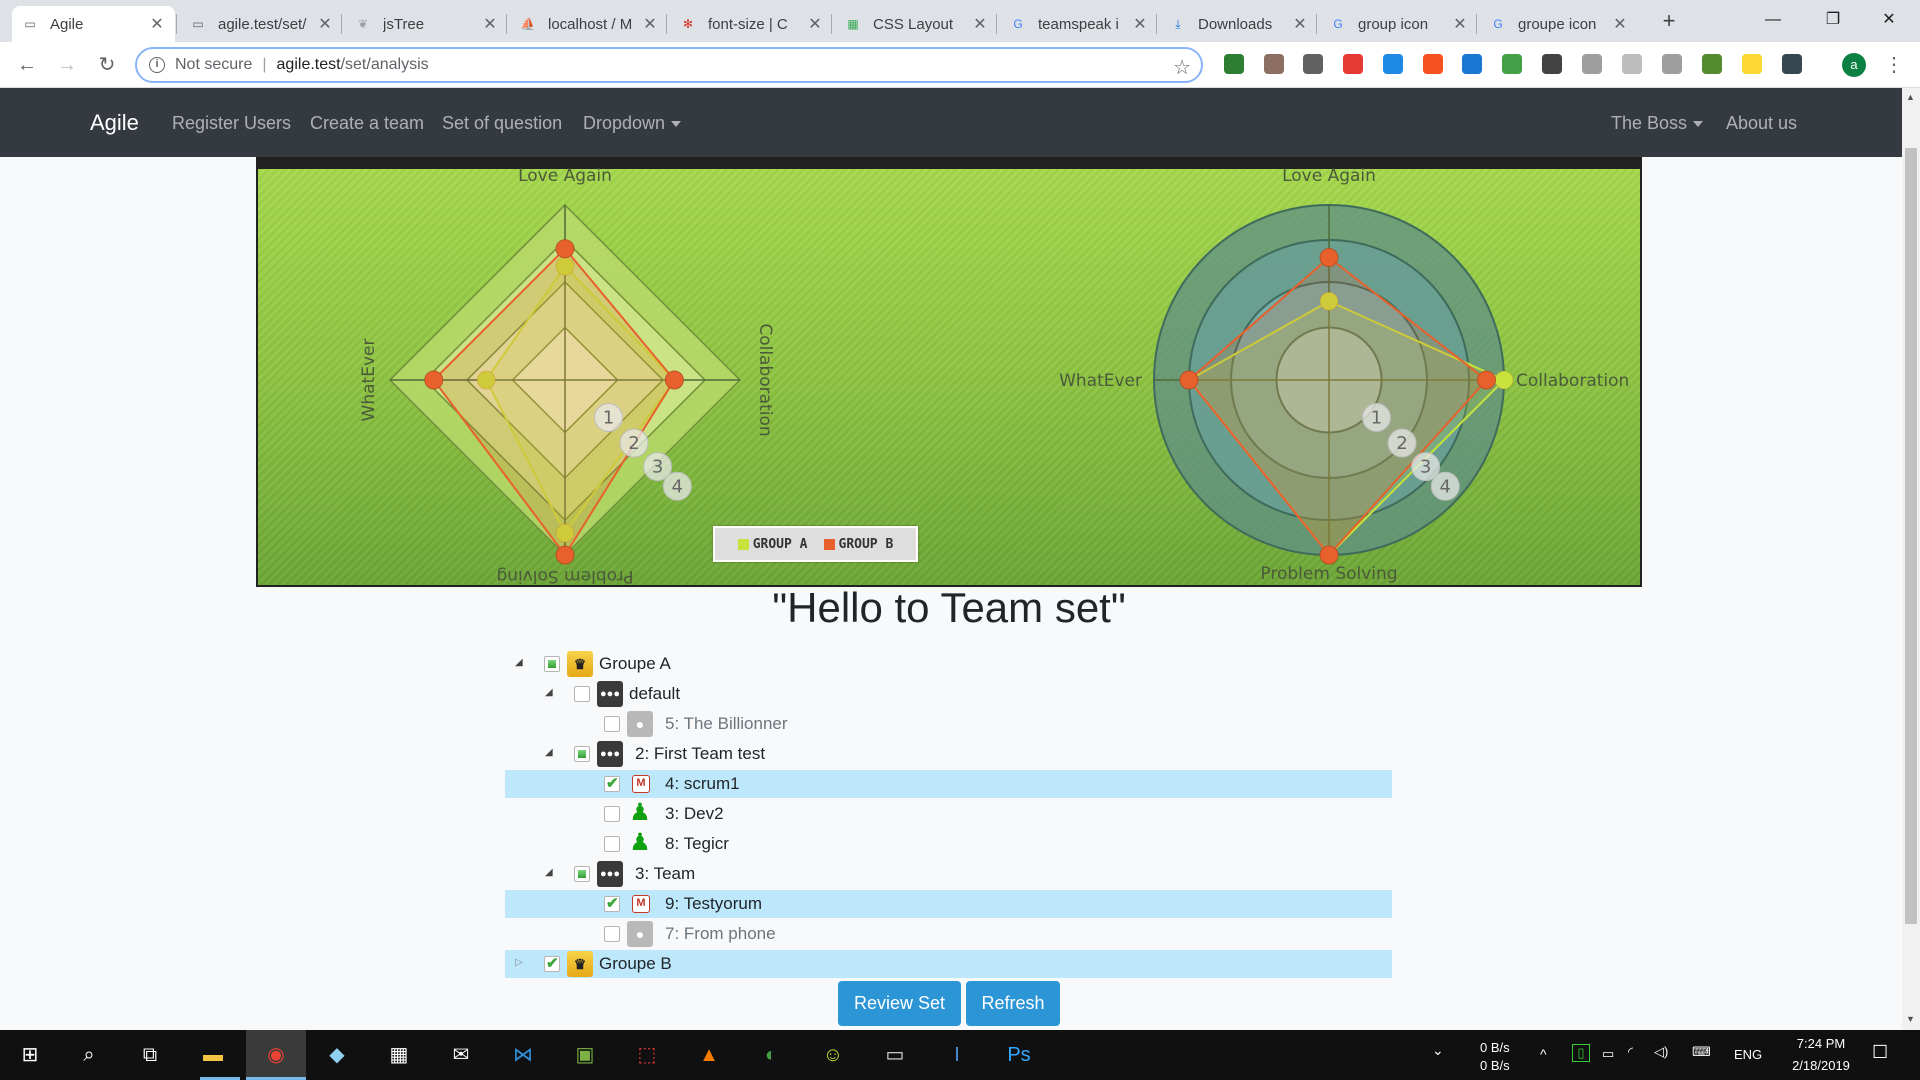  I want to click on tree-node: ▷ ♛ Groupe B, so click(948, 964).